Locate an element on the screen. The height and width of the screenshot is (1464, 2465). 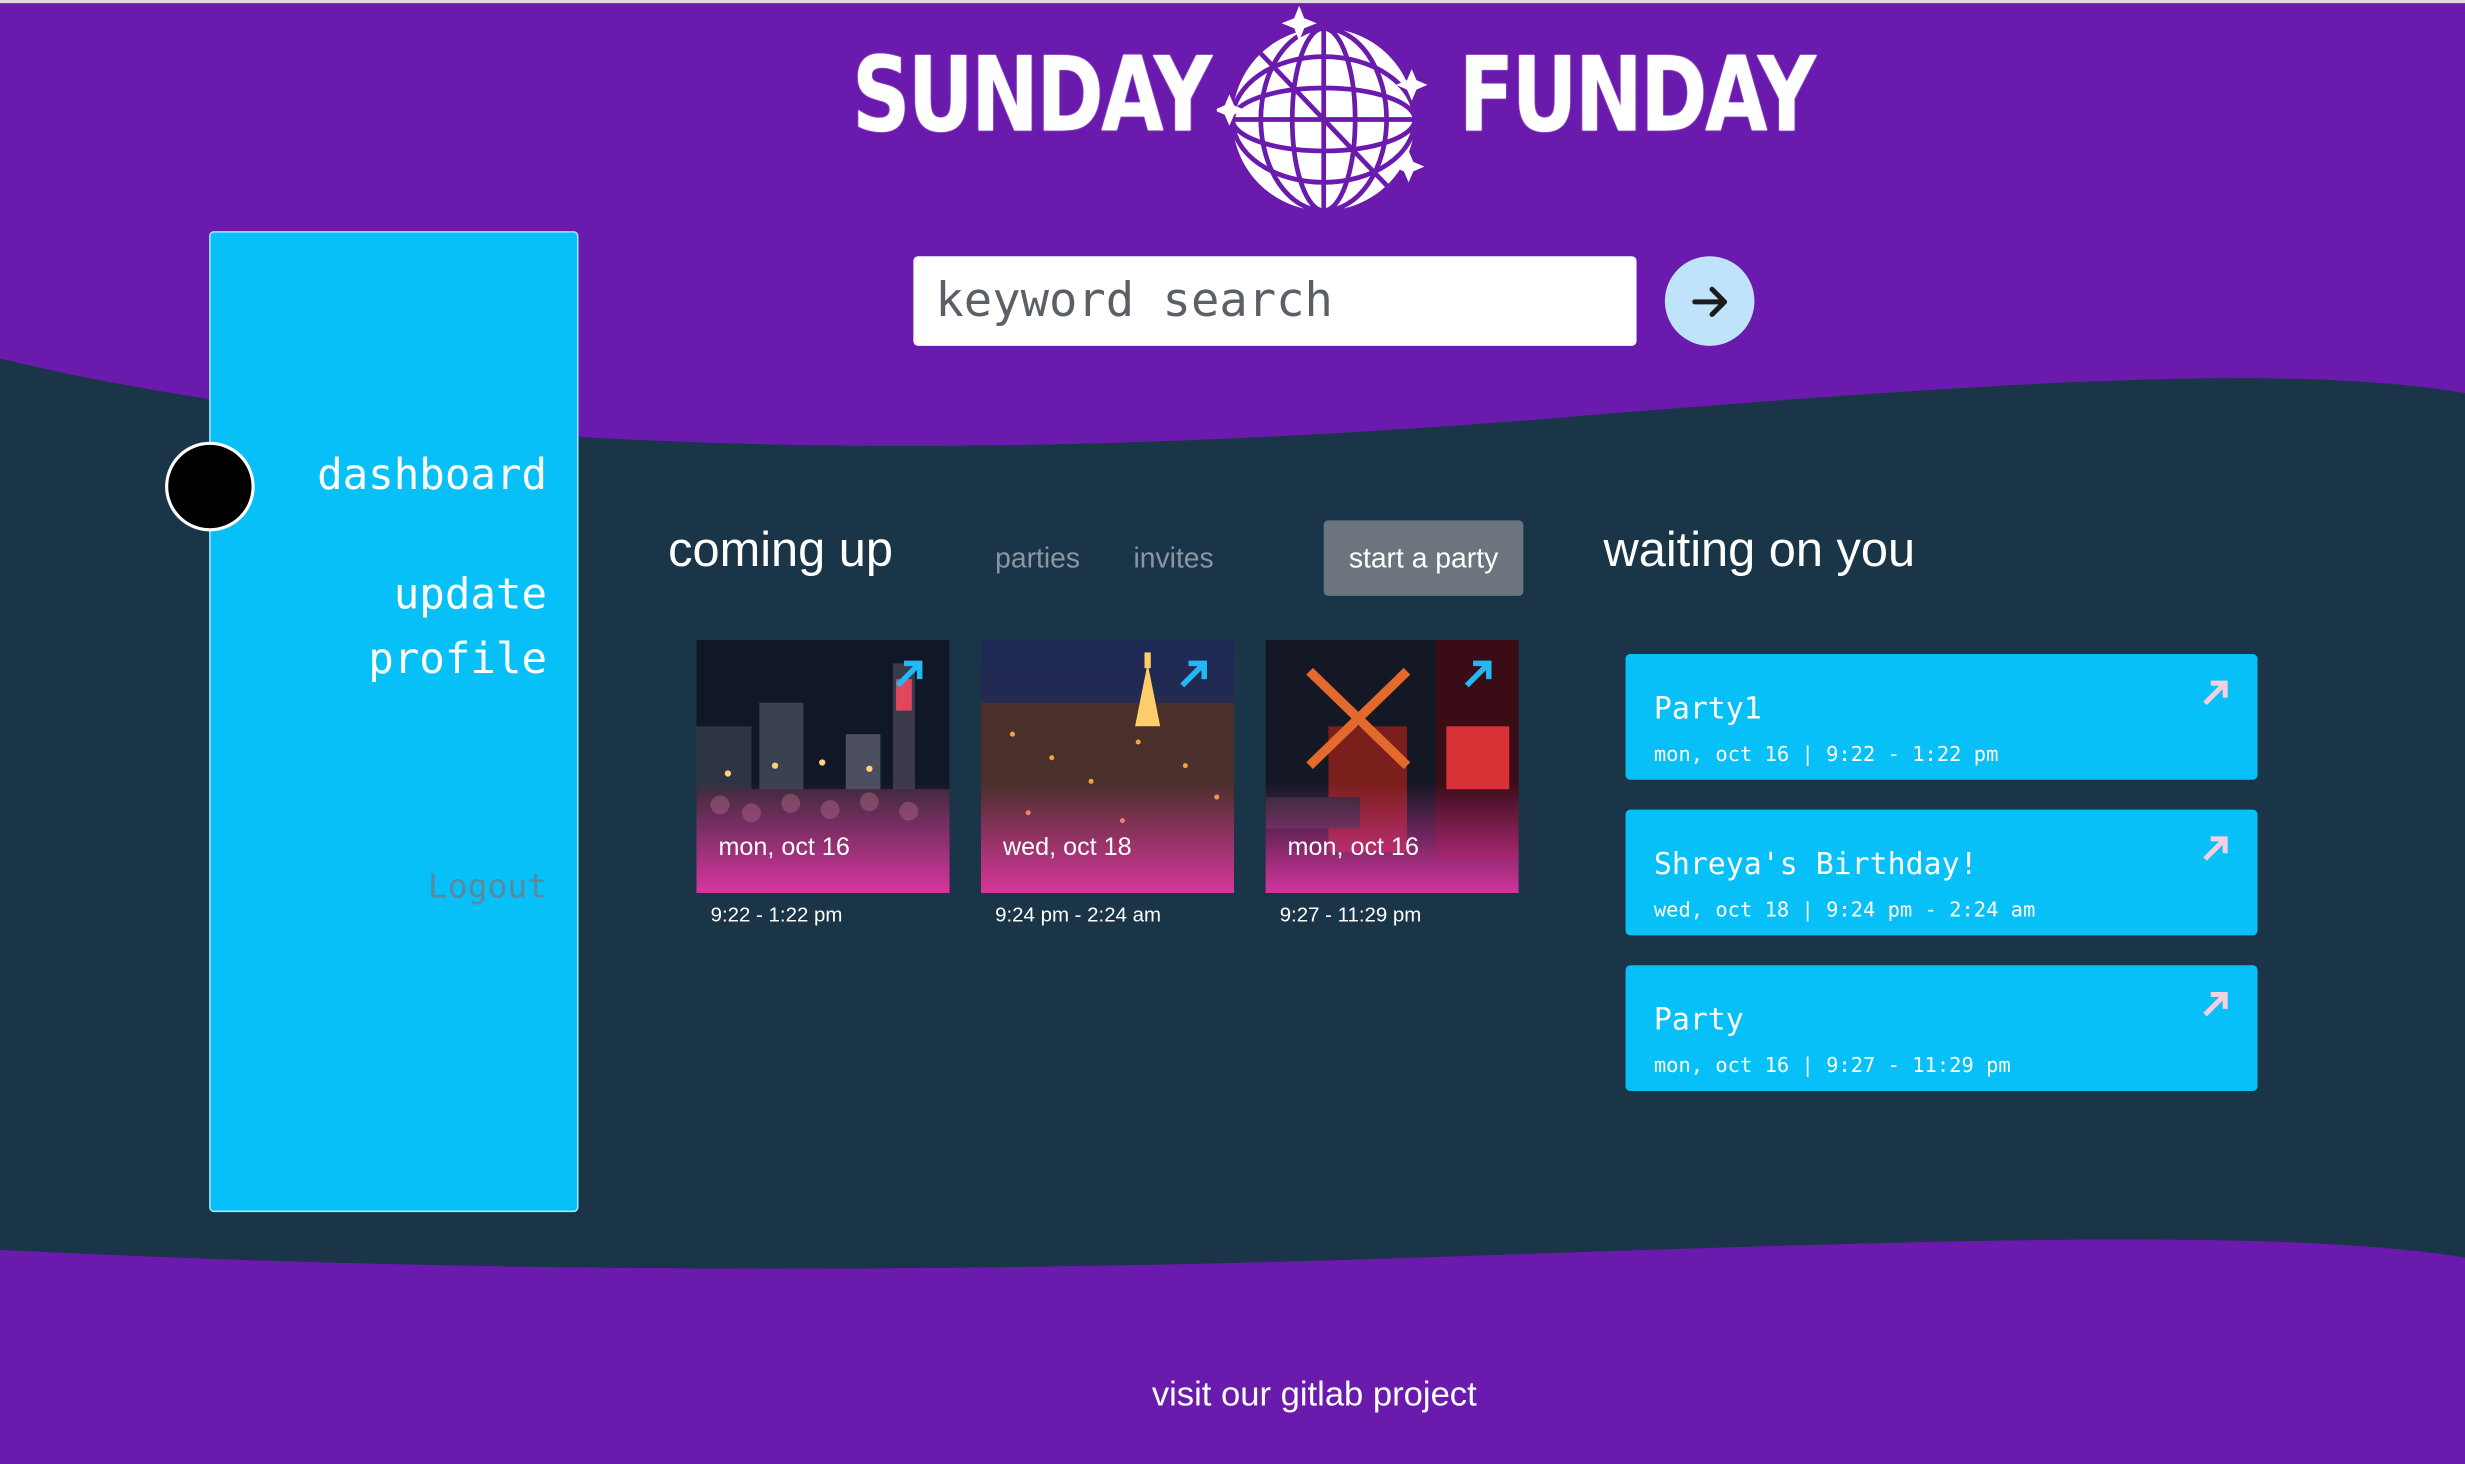
start-party-button: start a party is located at coordinates (1423, 558).